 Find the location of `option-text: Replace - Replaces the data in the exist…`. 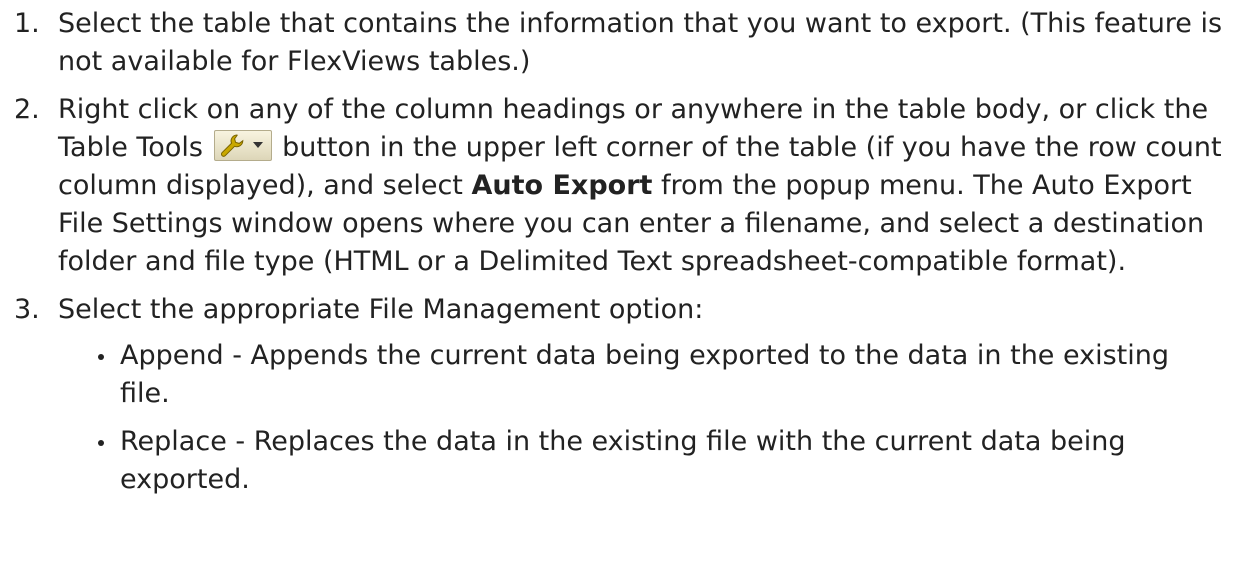

option-text: Replace - Replaces the data in the exist… is located at coordinates (623, 460).